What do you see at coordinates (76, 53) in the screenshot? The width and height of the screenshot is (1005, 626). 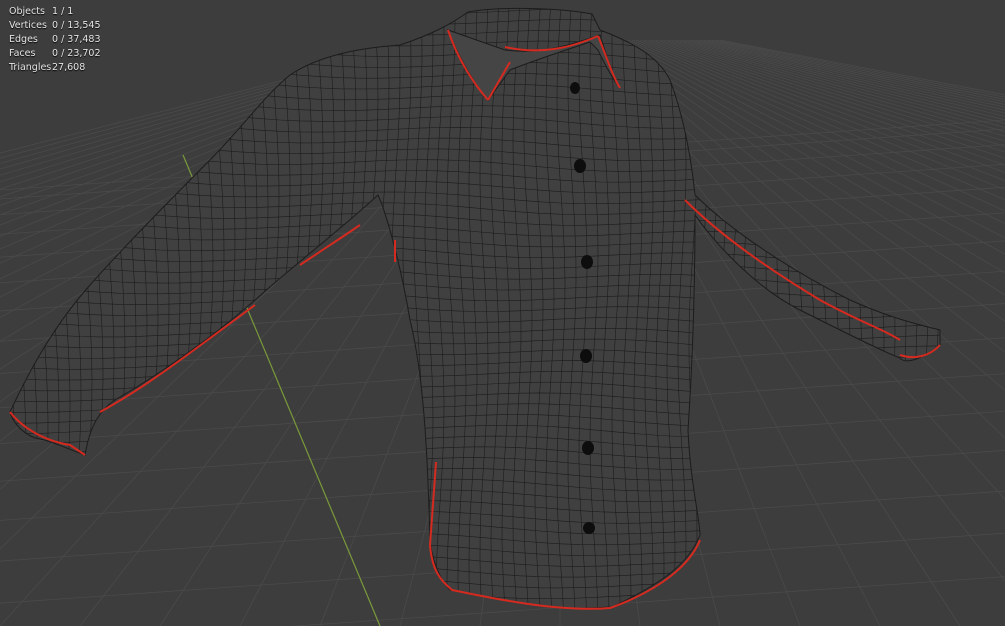 I see `stat-value: 0 / 23,702` at bounding box center [76, 53].